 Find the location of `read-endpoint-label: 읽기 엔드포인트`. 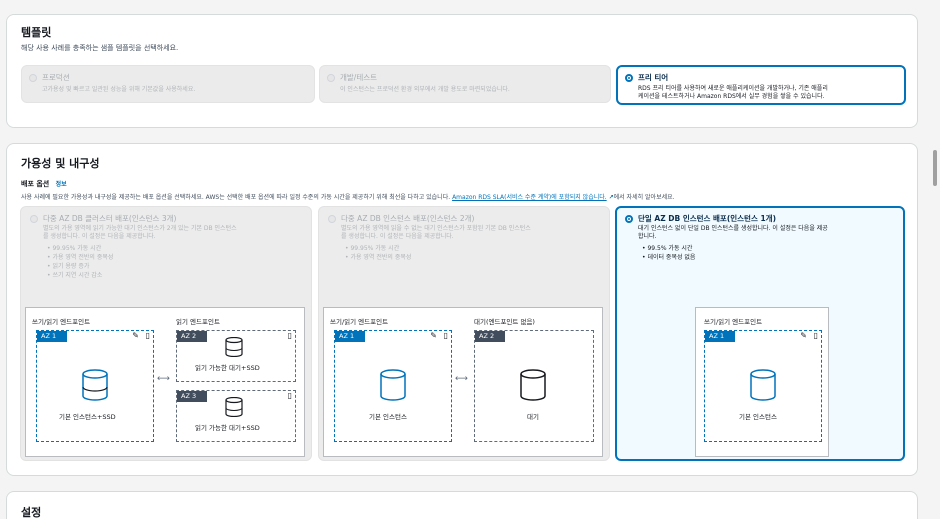

read-endpoint-label: 읽기 엔드포인트 is located at coordinates (198, 322).